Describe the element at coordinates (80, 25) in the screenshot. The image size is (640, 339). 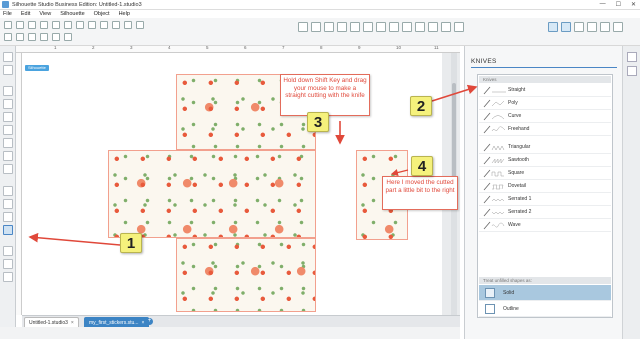
I see `undo-icon` at that location.